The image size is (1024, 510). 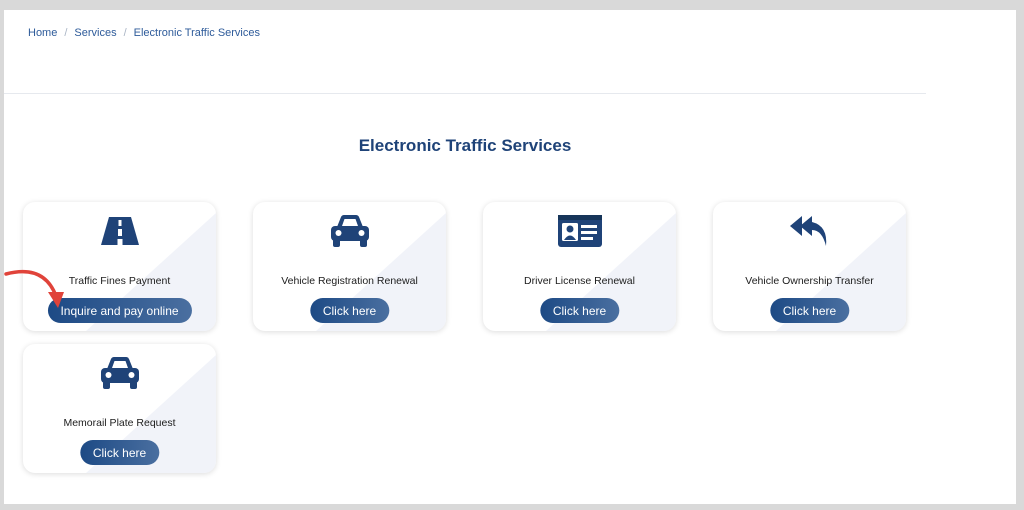 I want to click on service-label: Driver License Renewal, so click(x=579, y=281).